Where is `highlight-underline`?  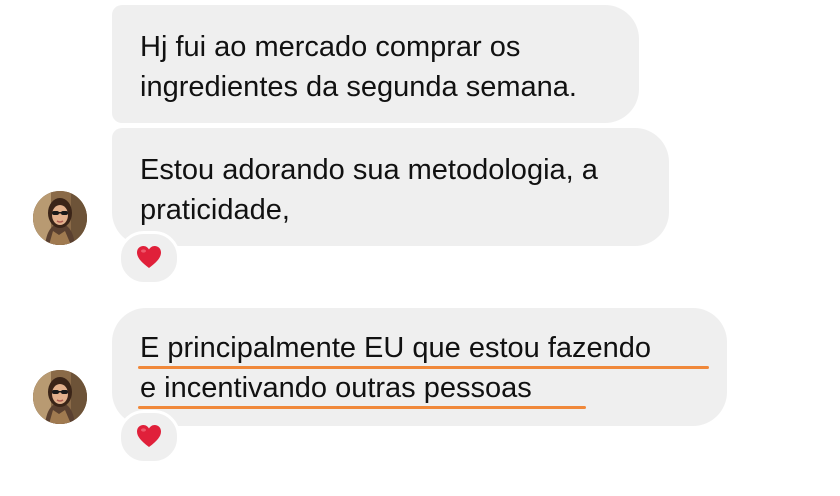 highlight-underline is located at coordinates (362, 407).